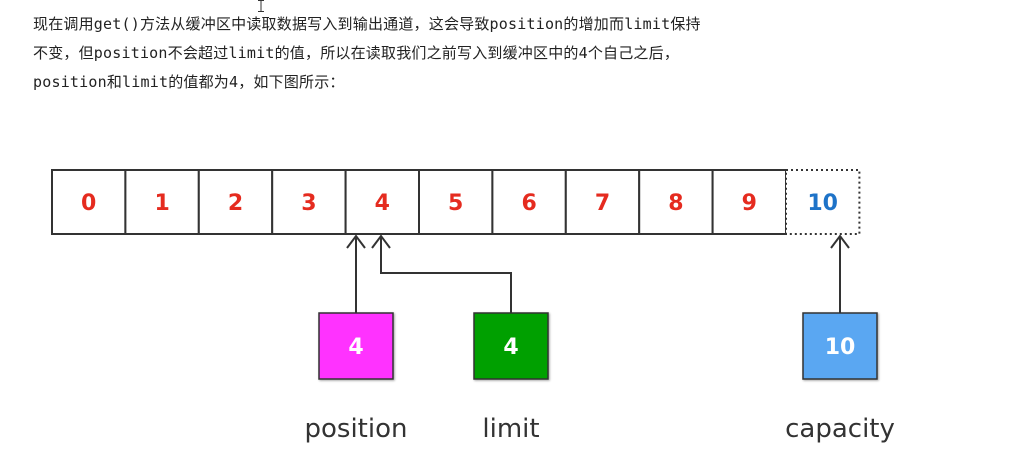 The height and width of the screenshot is (472, 1011). Describe the element at coordinates (356, 429) in the screenshot. I see `position-label: position` at that location.